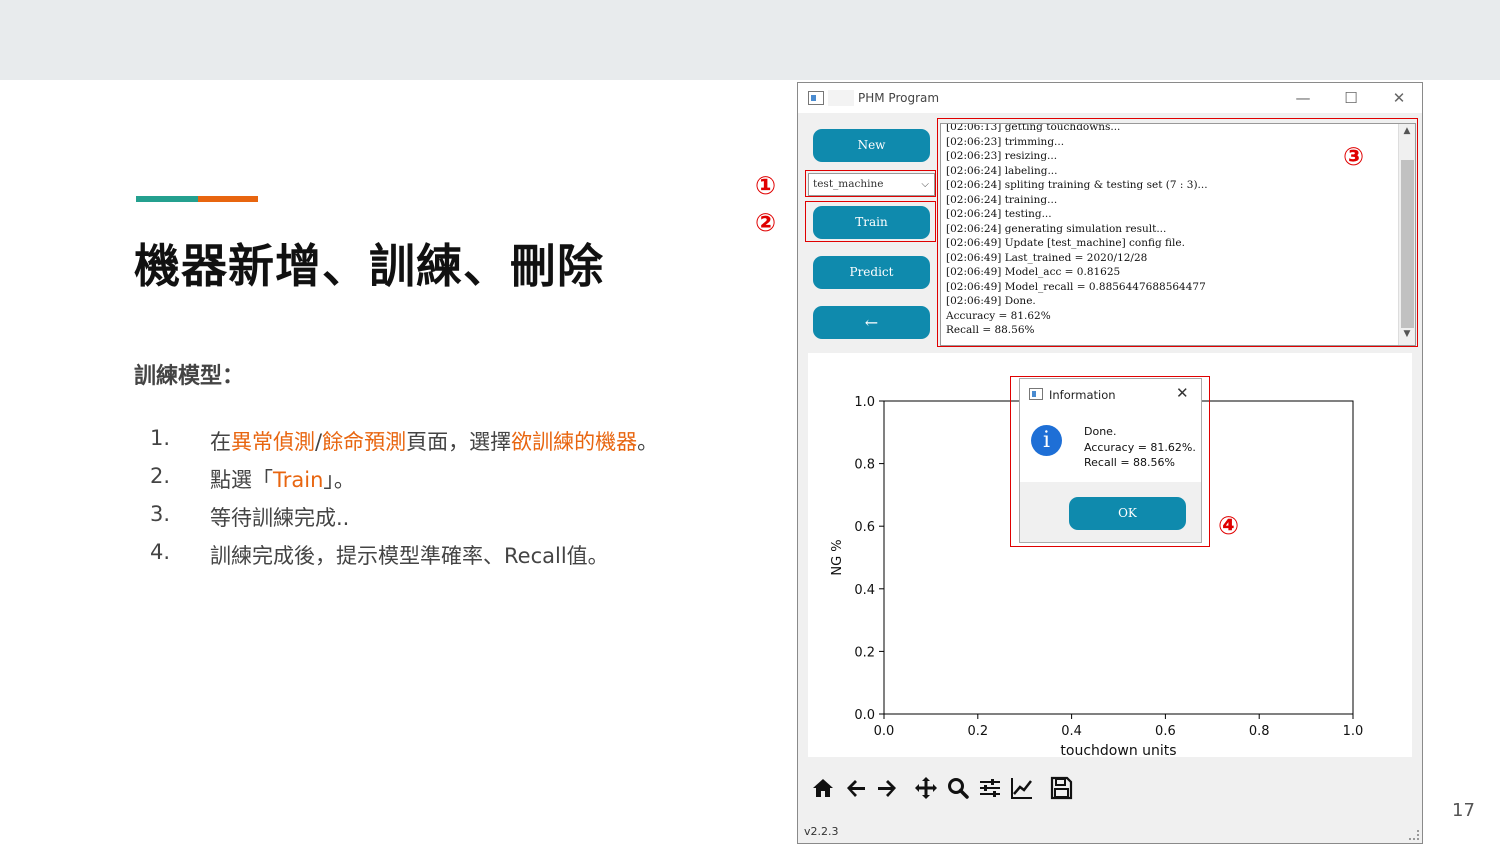 The width and height of the screenshot is (1500, 844). Describe the element at coordinates (1110, 461) in the screenshot. I see `annotation-box-dialog` at that location.